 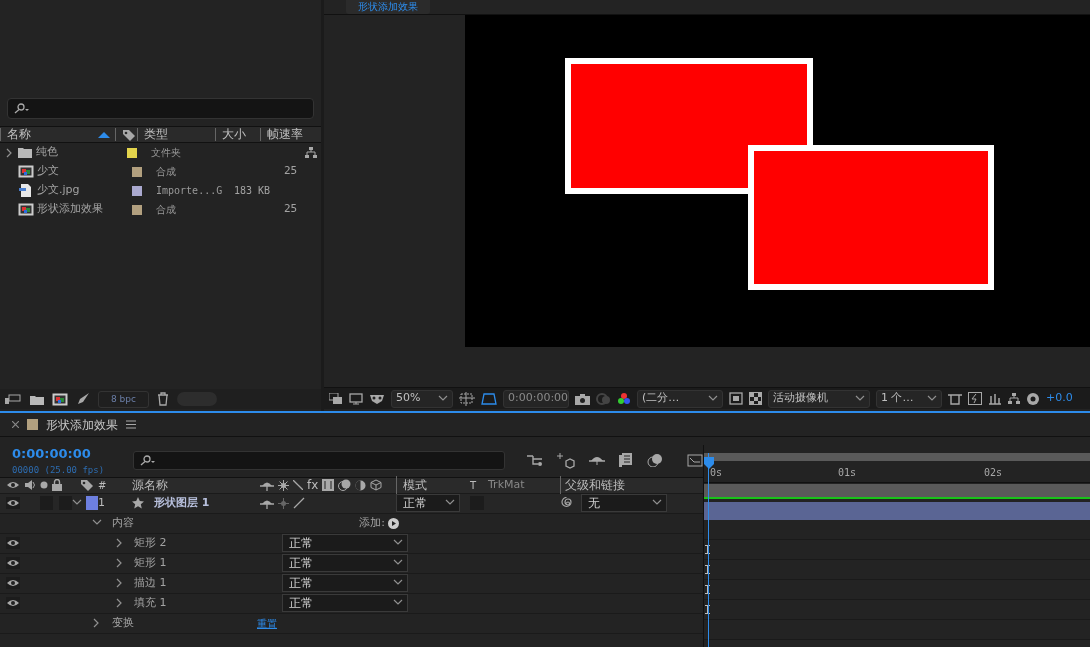 What do you see at coordinates (847, 472) in the screenshot?
I see `ruler-label: 01s` at bounding box center [847, 472].